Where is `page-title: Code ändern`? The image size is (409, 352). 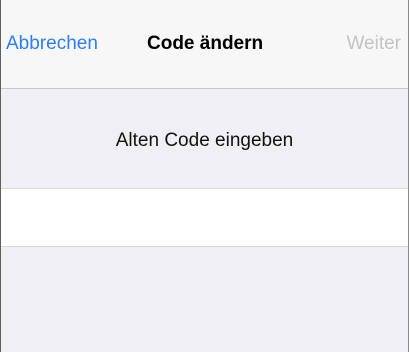 page-title: Code ändern is located at coordinates (205, 43).